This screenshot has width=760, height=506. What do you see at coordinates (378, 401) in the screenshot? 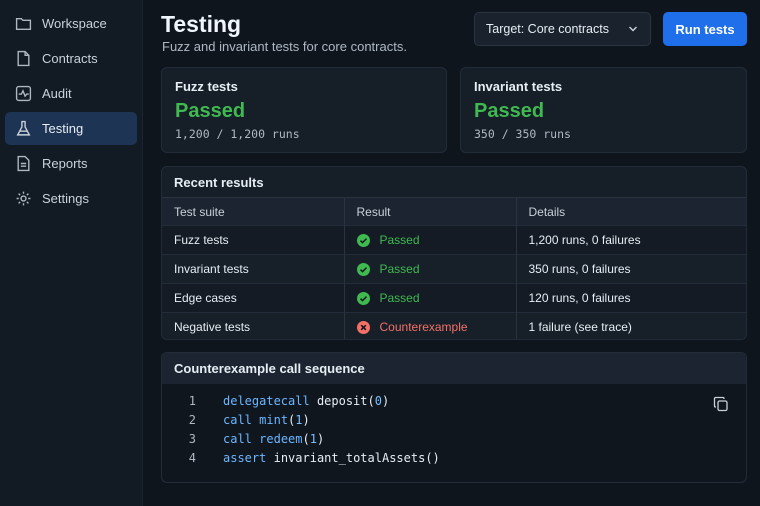
I see `code-argument: 0` at bounding box center [378, 401].